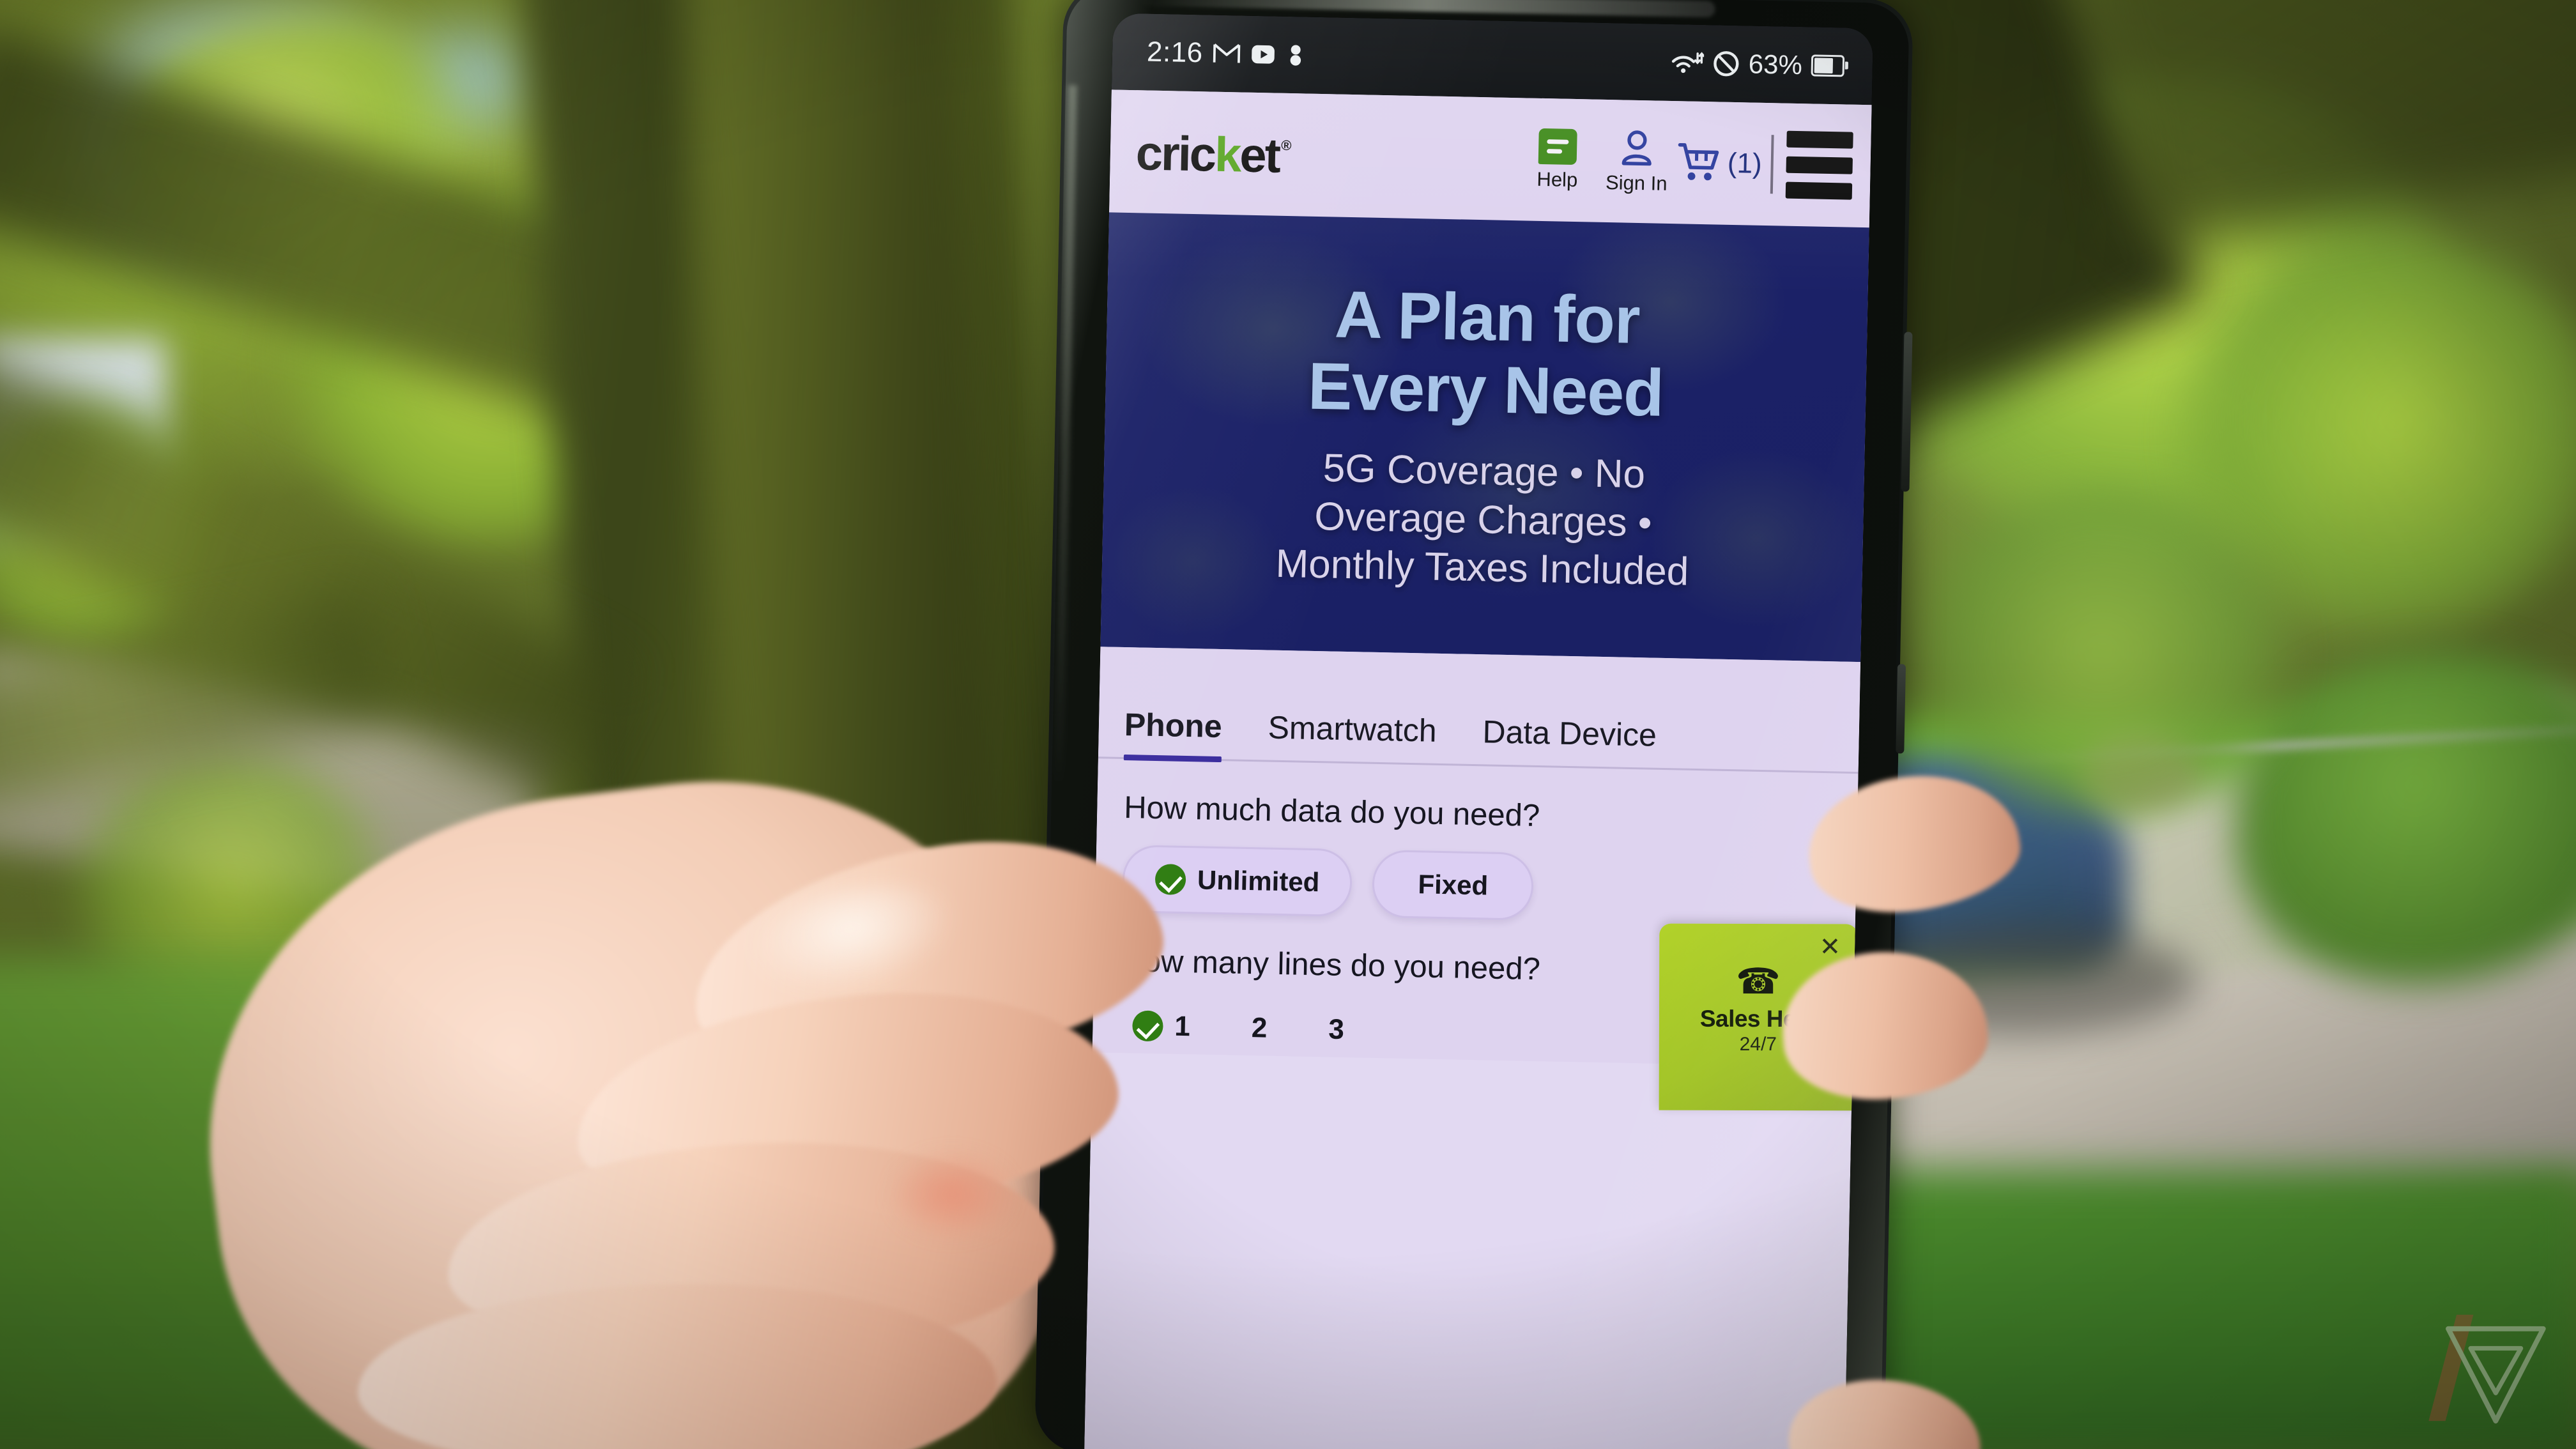 This screenshot has width=2576, height=1449. I want to click on status-bar-right: 63%, so click(1757, 64).